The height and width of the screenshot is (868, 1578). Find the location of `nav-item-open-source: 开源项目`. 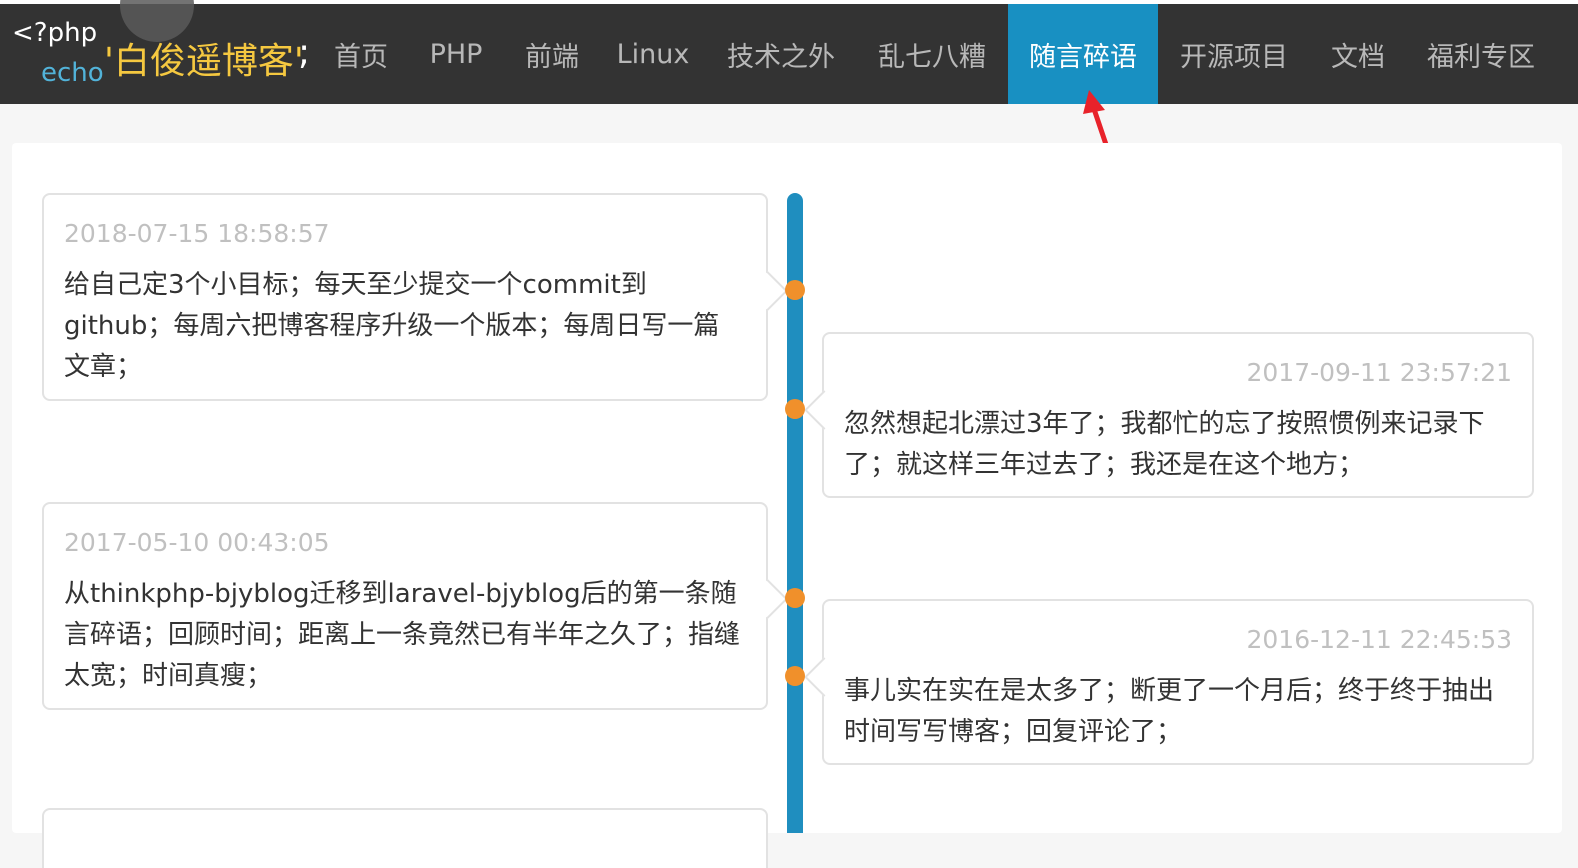

nav-item-open-source: 开源项目 is located at coordinates (1234, 54).